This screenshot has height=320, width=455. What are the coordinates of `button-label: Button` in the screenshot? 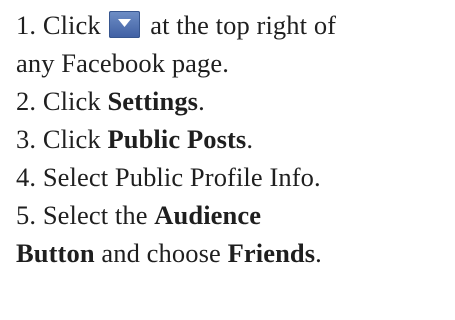 It's located at (55, 253).